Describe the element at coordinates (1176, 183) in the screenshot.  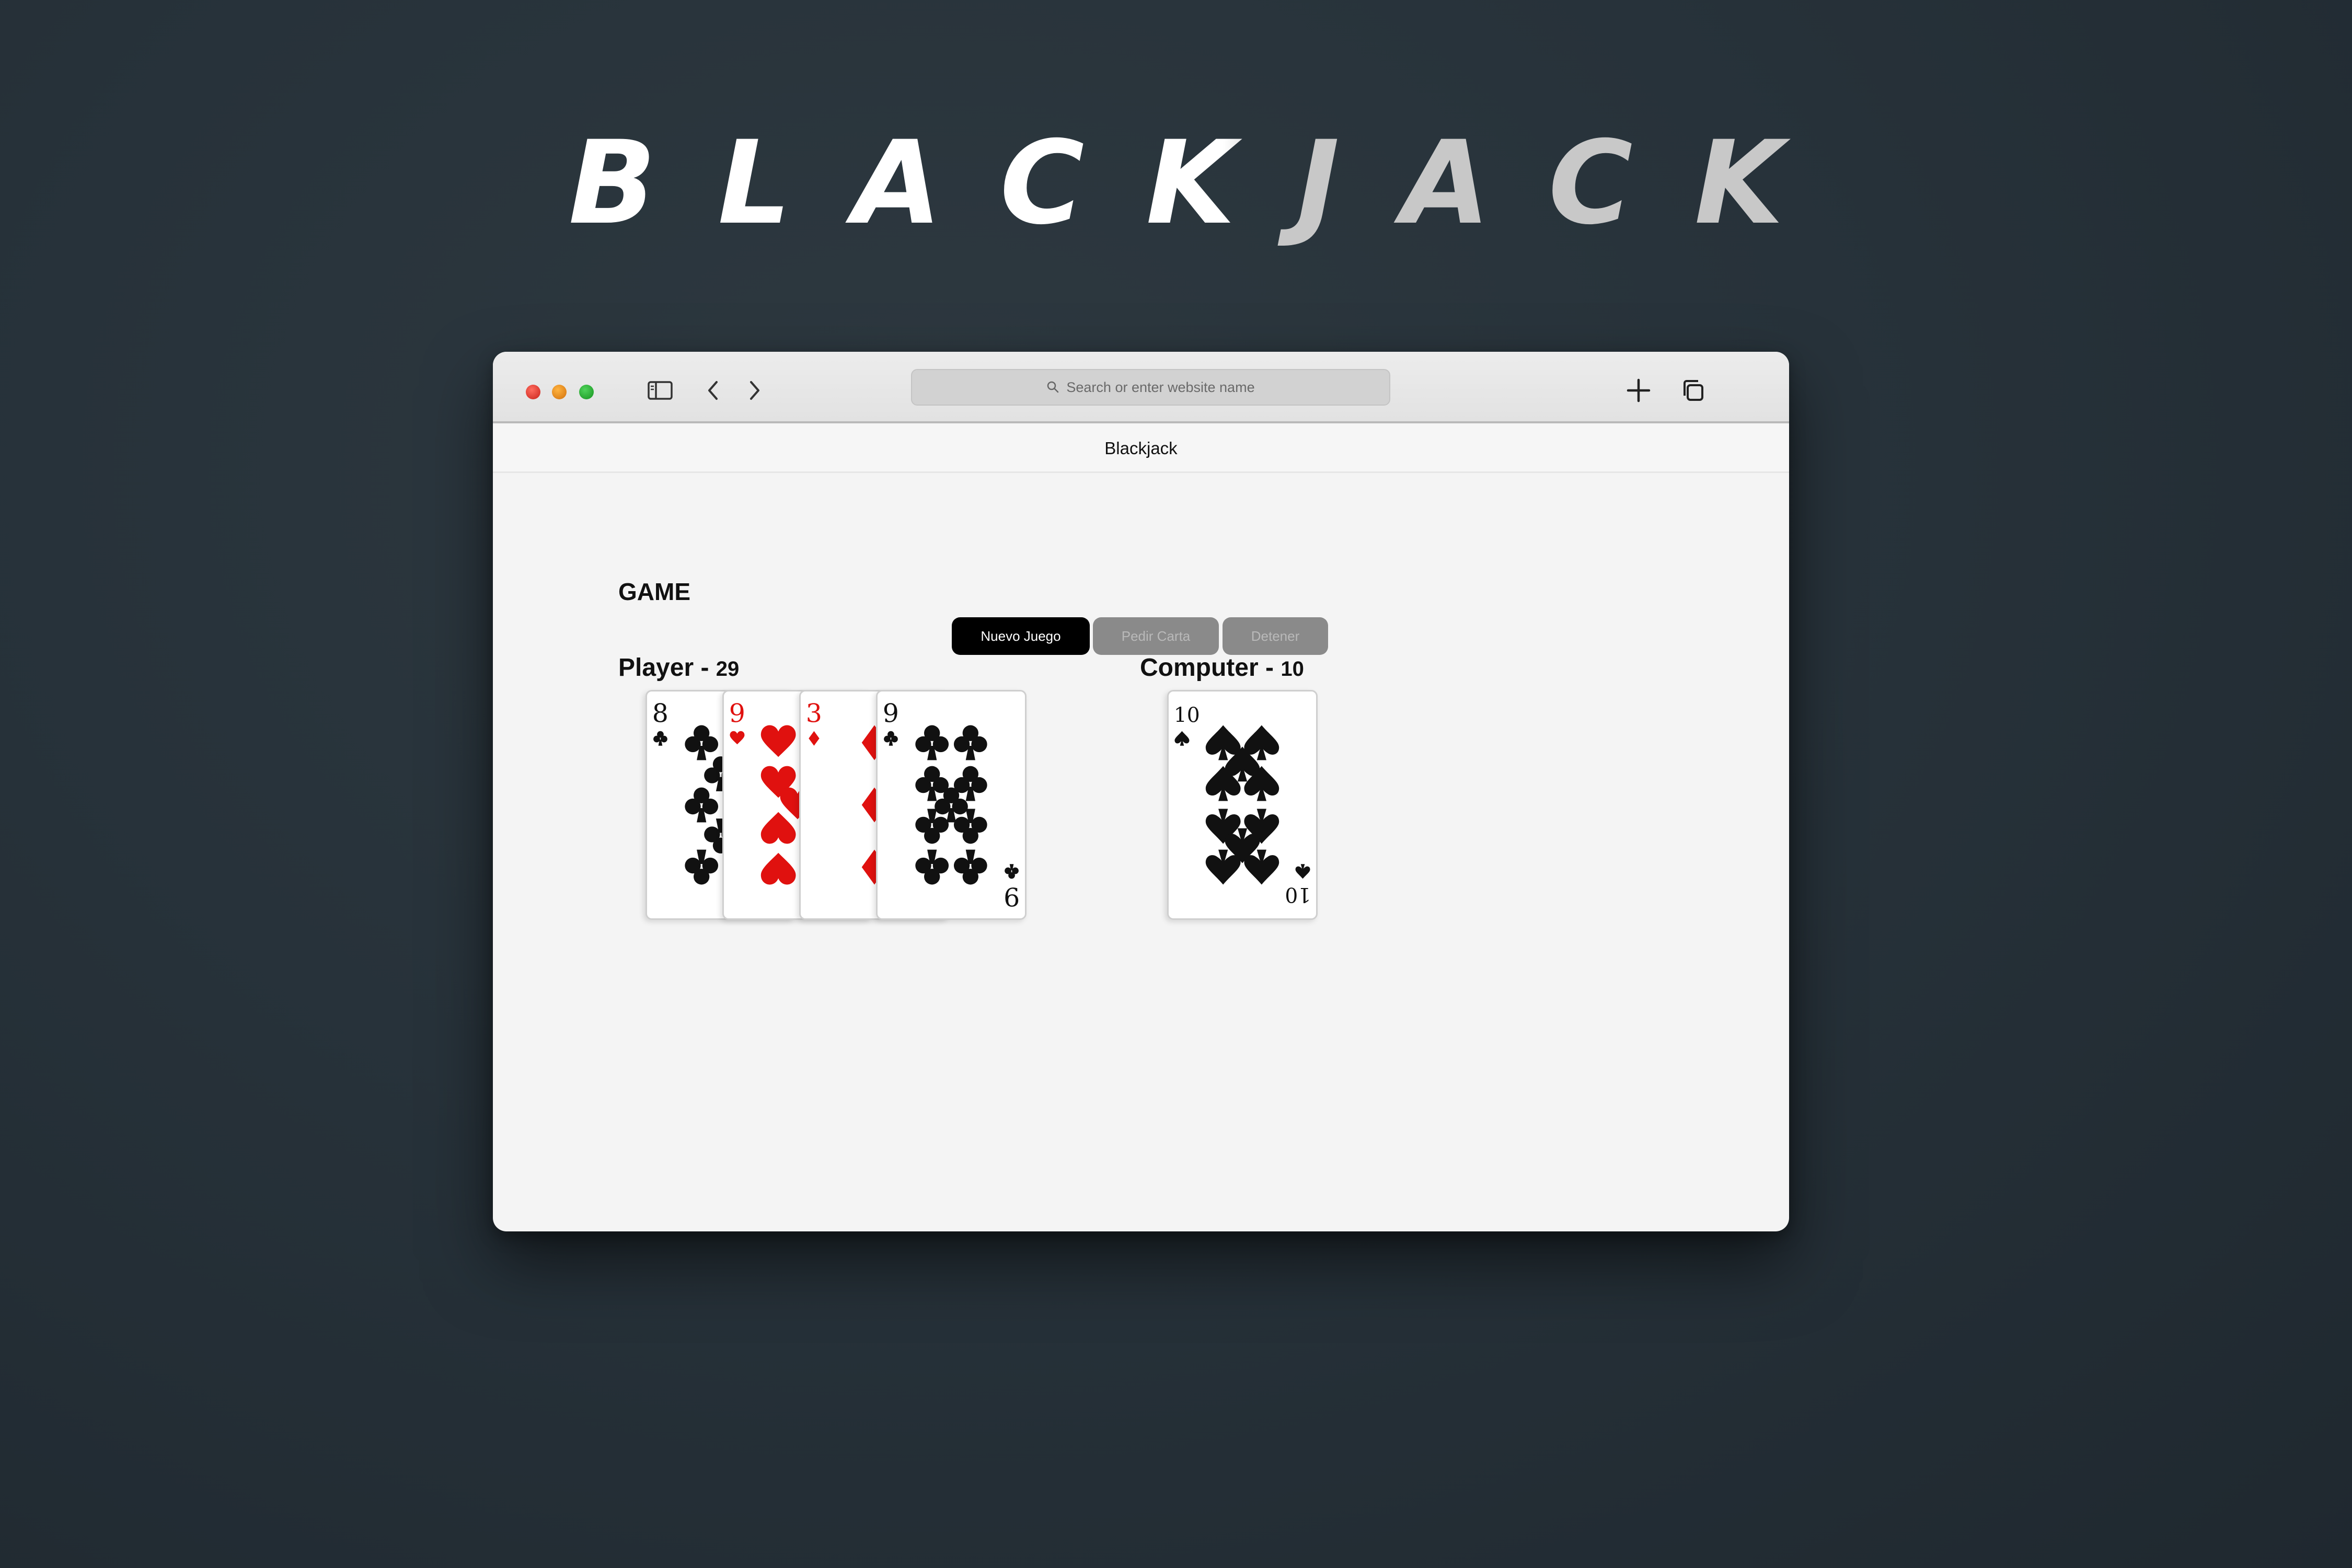
I see `hero-title: BLACKJACK` at that location.